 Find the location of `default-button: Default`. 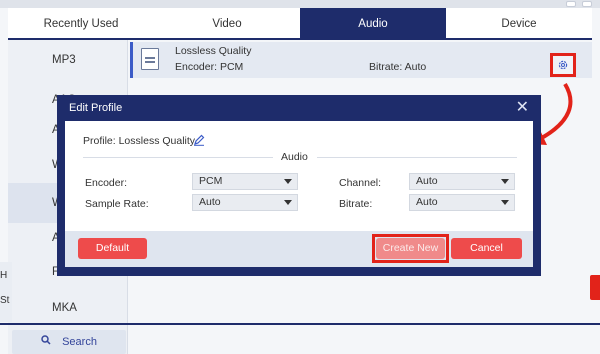

default-button: Default is located at coordinates (112, 248).